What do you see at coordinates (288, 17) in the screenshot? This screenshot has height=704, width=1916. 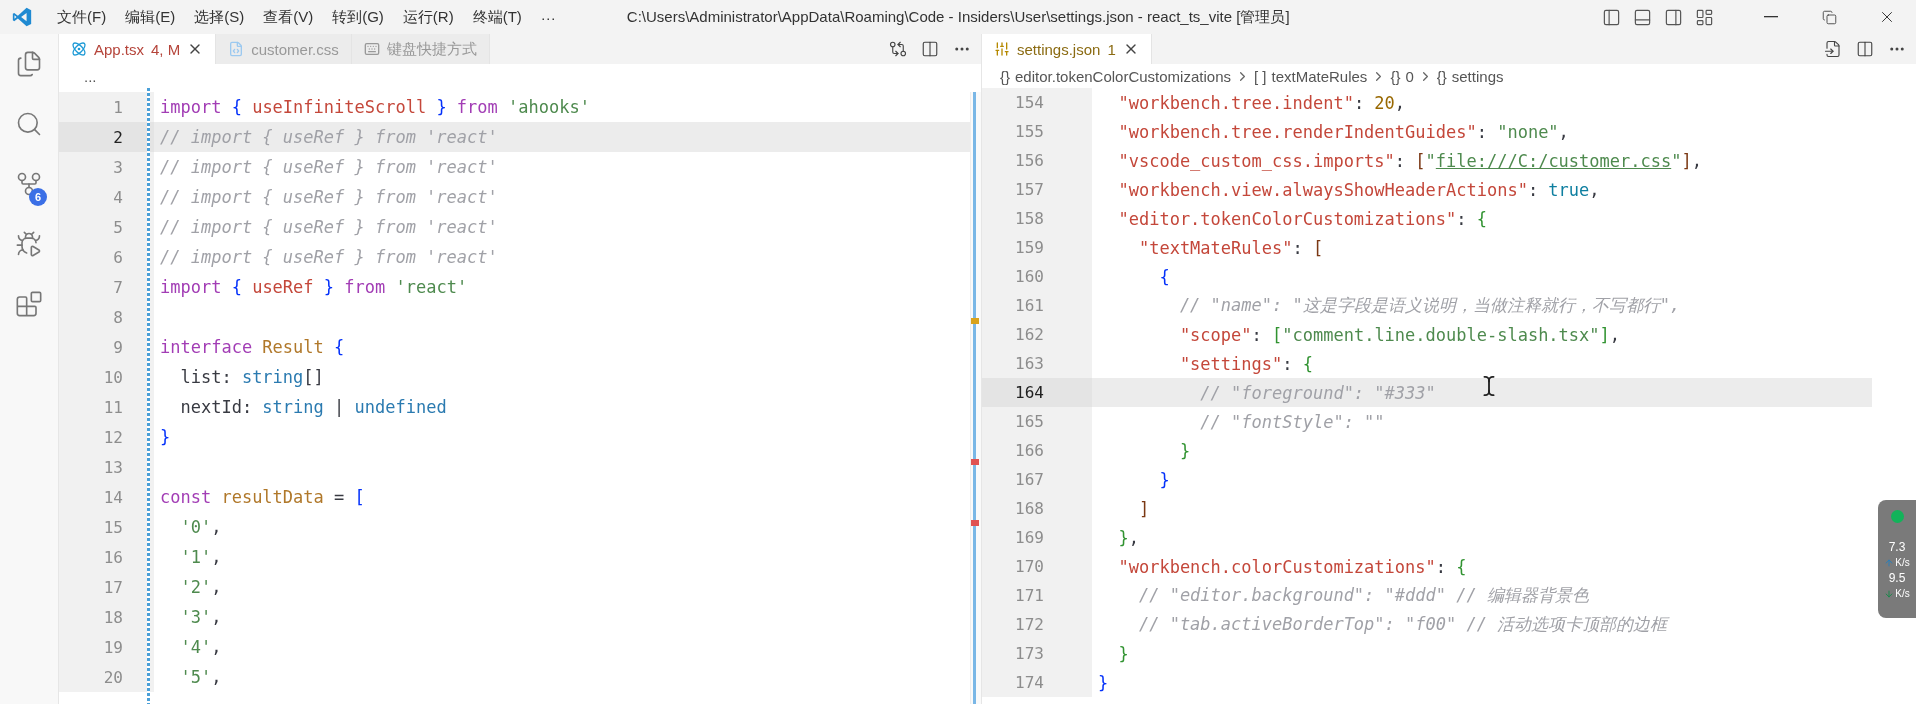 I see `menu-item: 查看(V)` at bounding box center [288, 17].